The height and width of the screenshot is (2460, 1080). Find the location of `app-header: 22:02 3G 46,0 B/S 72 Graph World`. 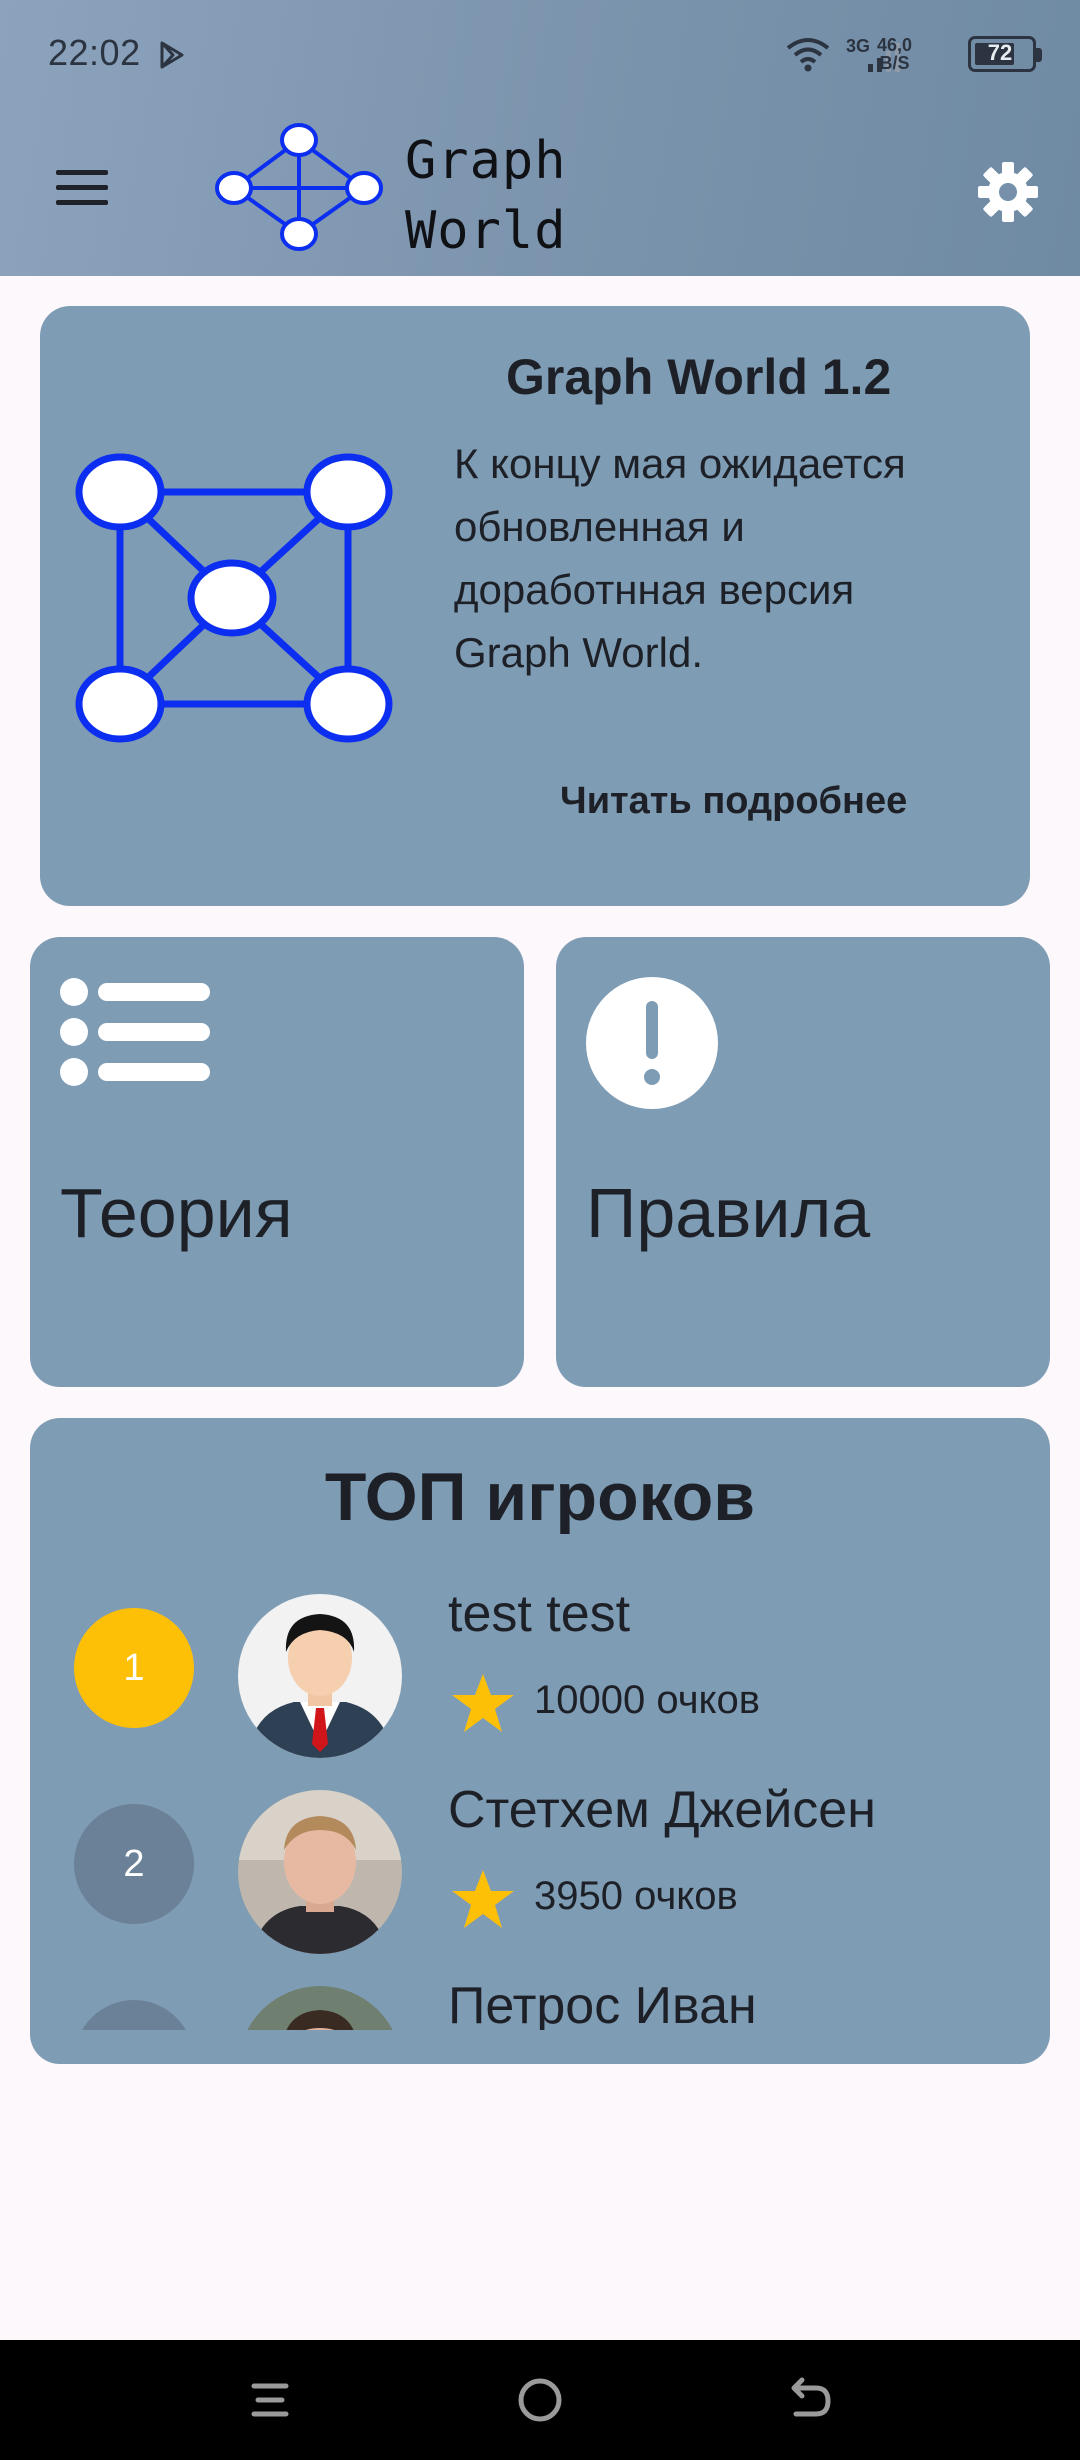

app-header: 22:02 3G 46,0 B/S 72 Graph World is located at coordinates (540, 138).